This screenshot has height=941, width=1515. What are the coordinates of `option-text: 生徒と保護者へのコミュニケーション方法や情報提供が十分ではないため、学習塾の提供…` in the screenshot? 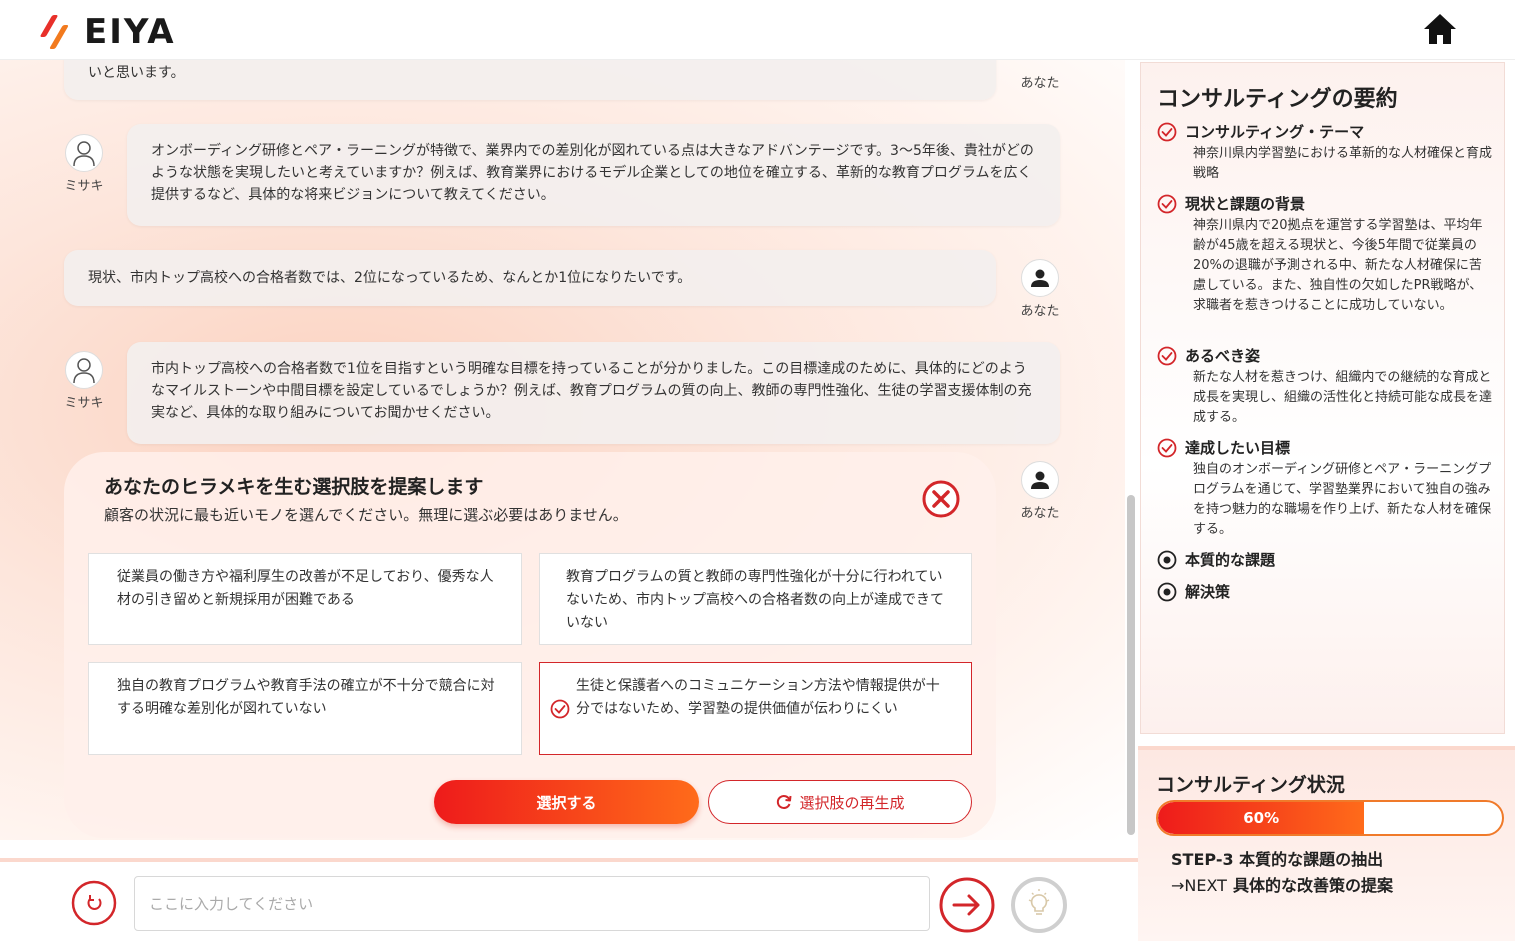 It's located at (758, 697).